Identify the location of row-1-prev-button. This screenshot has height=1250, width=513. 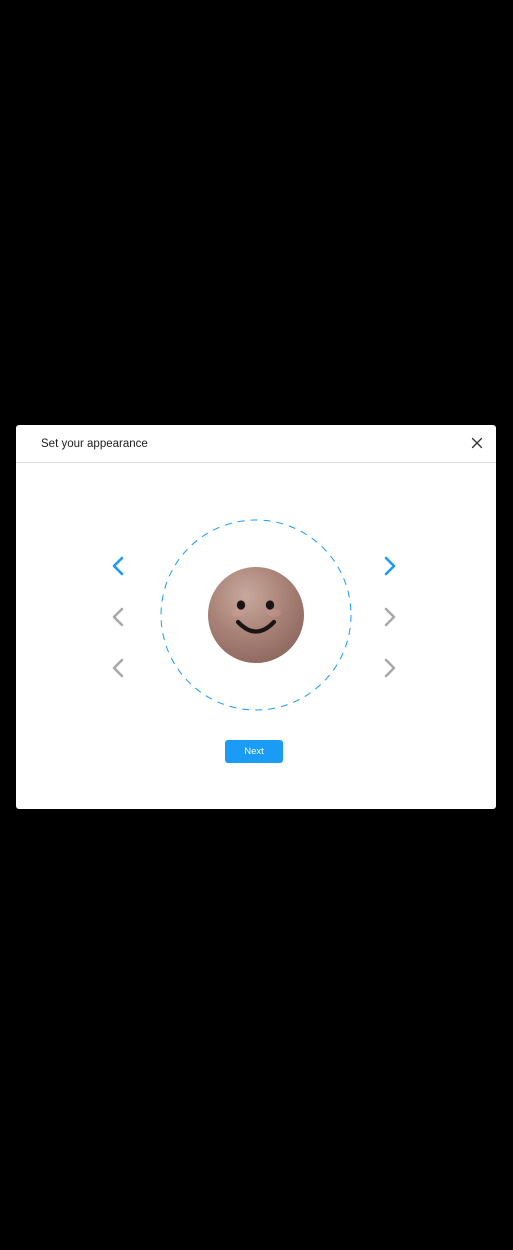
(118, 566).